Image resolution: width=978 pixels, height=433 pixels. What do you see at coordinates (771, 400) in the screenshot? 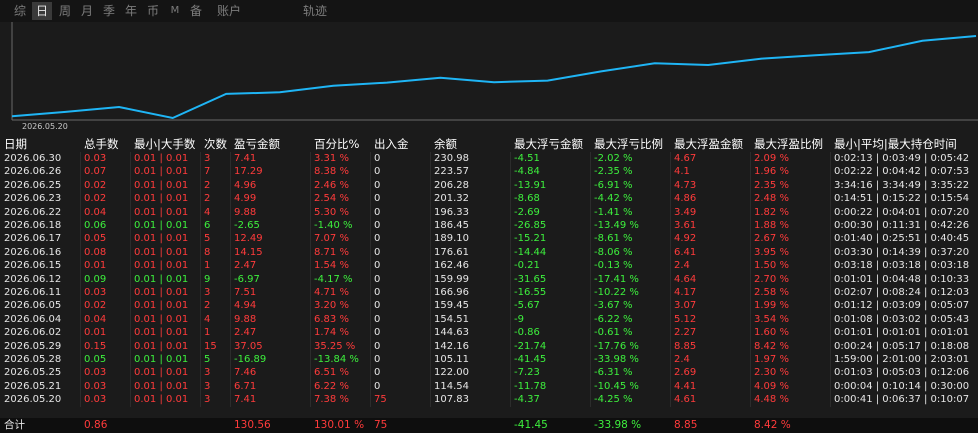
I see `cell-mfpp: 4.48 %` at bounding box center [771, 400].